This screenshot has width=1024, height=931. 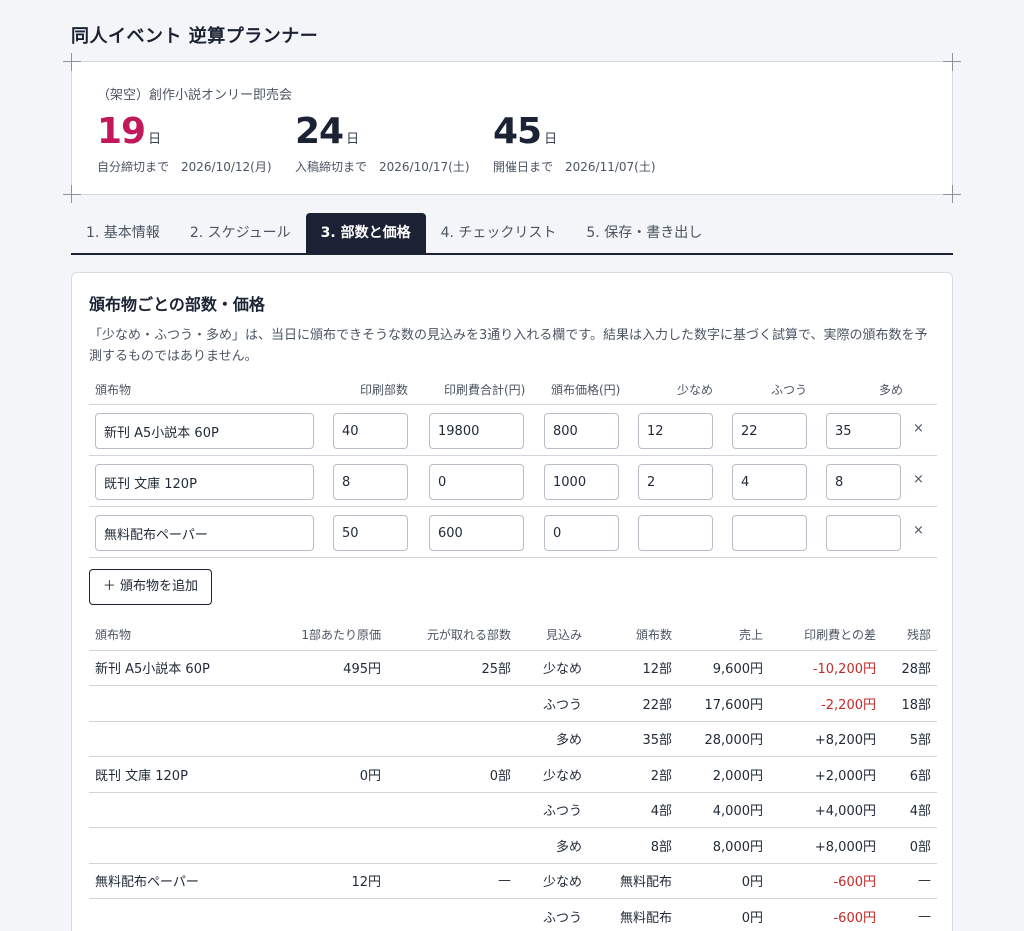 What do you see at coordinates (164, 774) in the screenshot?
I see `result-item: 既刊 文庫 120P` at bounding box center [164, 774].